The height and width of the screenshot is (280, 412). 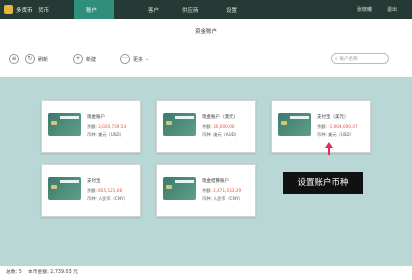 What do you see at coordinates (8, 9) in the screenshot?
I see `app-logo-icon` at bounding box center [8, 9].